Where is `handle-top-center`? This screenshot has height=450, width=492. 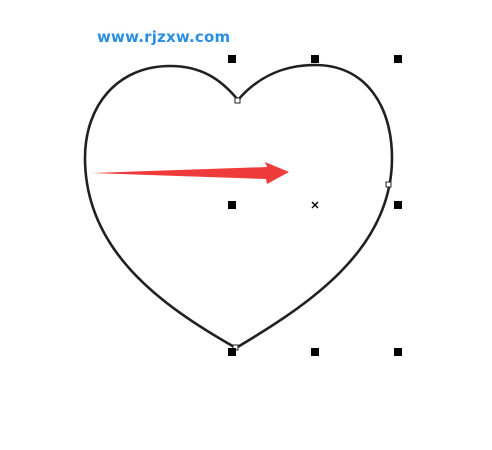
handle-top-center is located at coordinates (315, 59).